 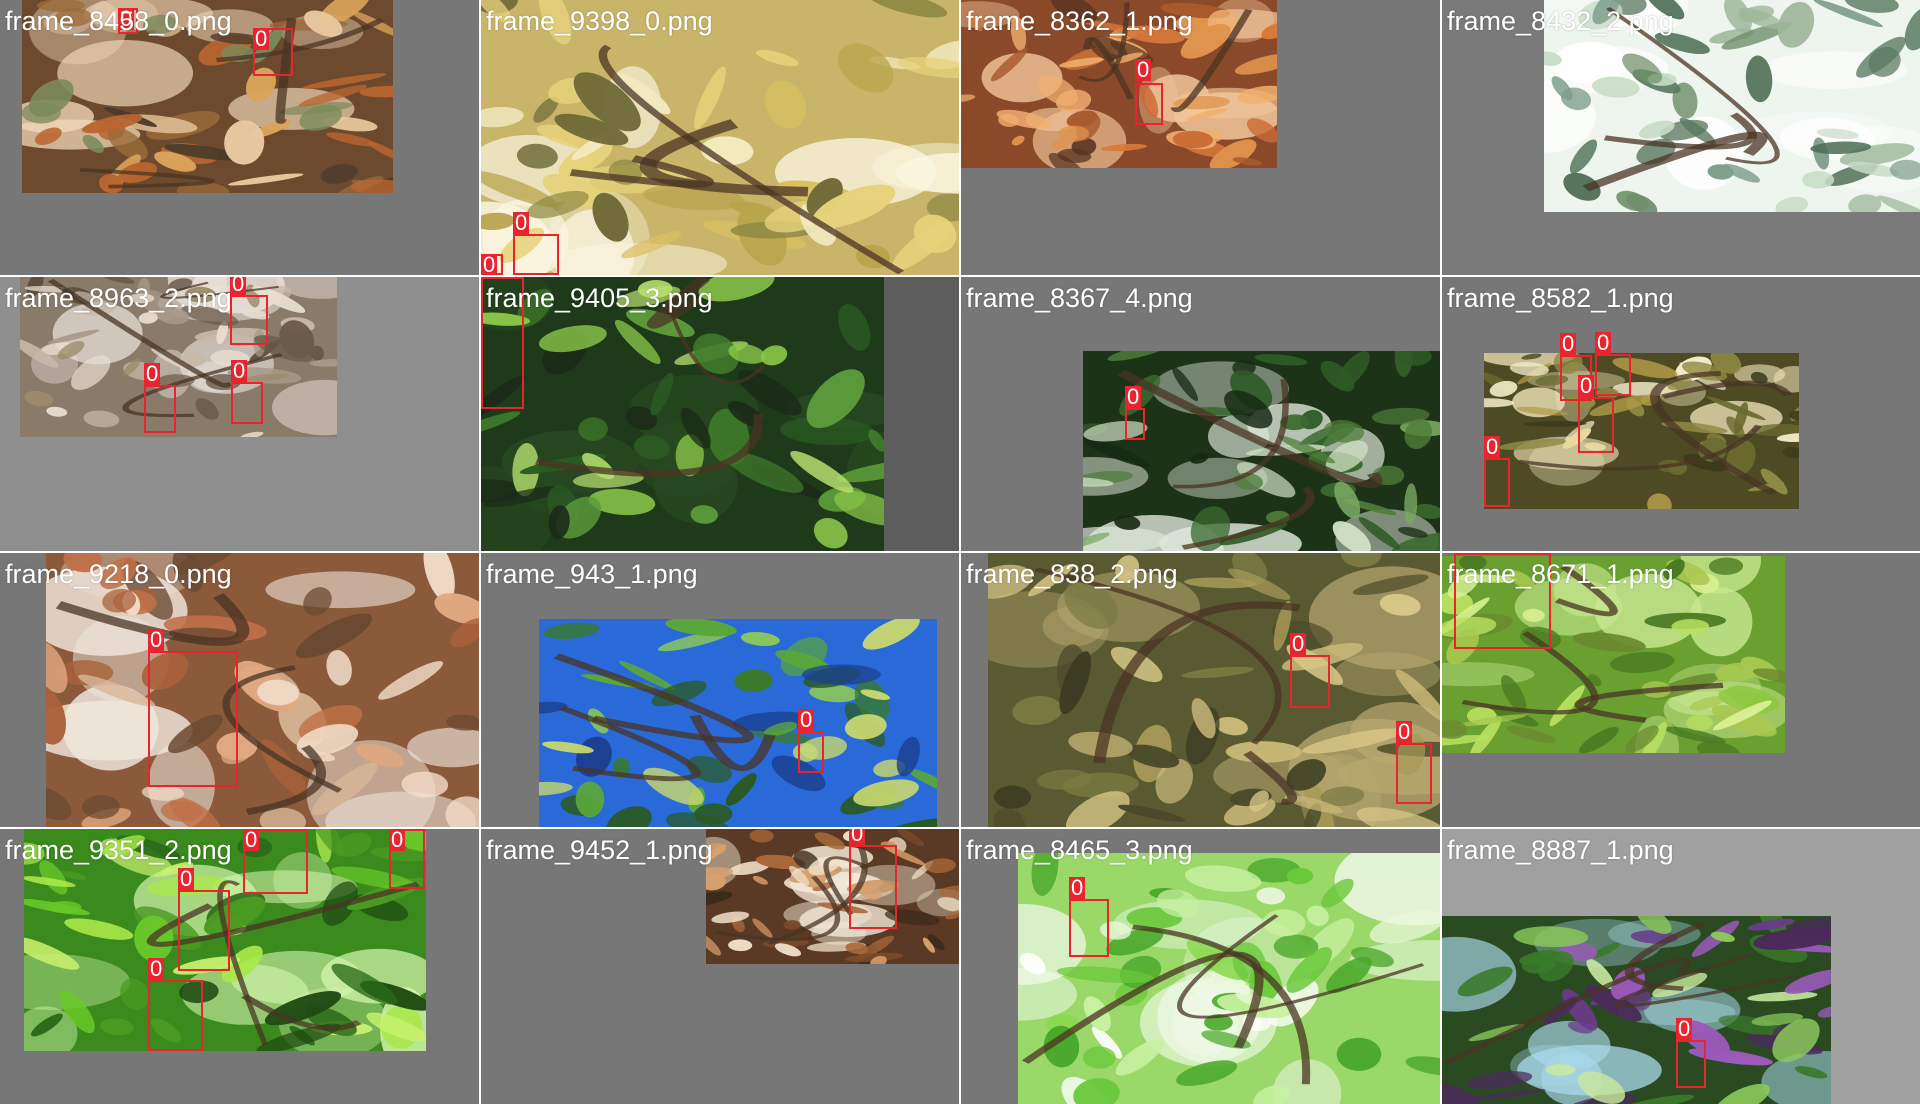 I want to click on mosaic-tile: 0 0 0 frame_8963_2.png, so click(x=239, y=414).